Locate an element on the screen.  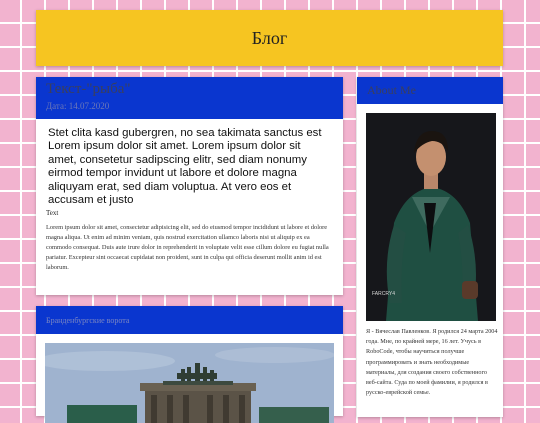
about-header: About Me is located at coordinates (430, 90).